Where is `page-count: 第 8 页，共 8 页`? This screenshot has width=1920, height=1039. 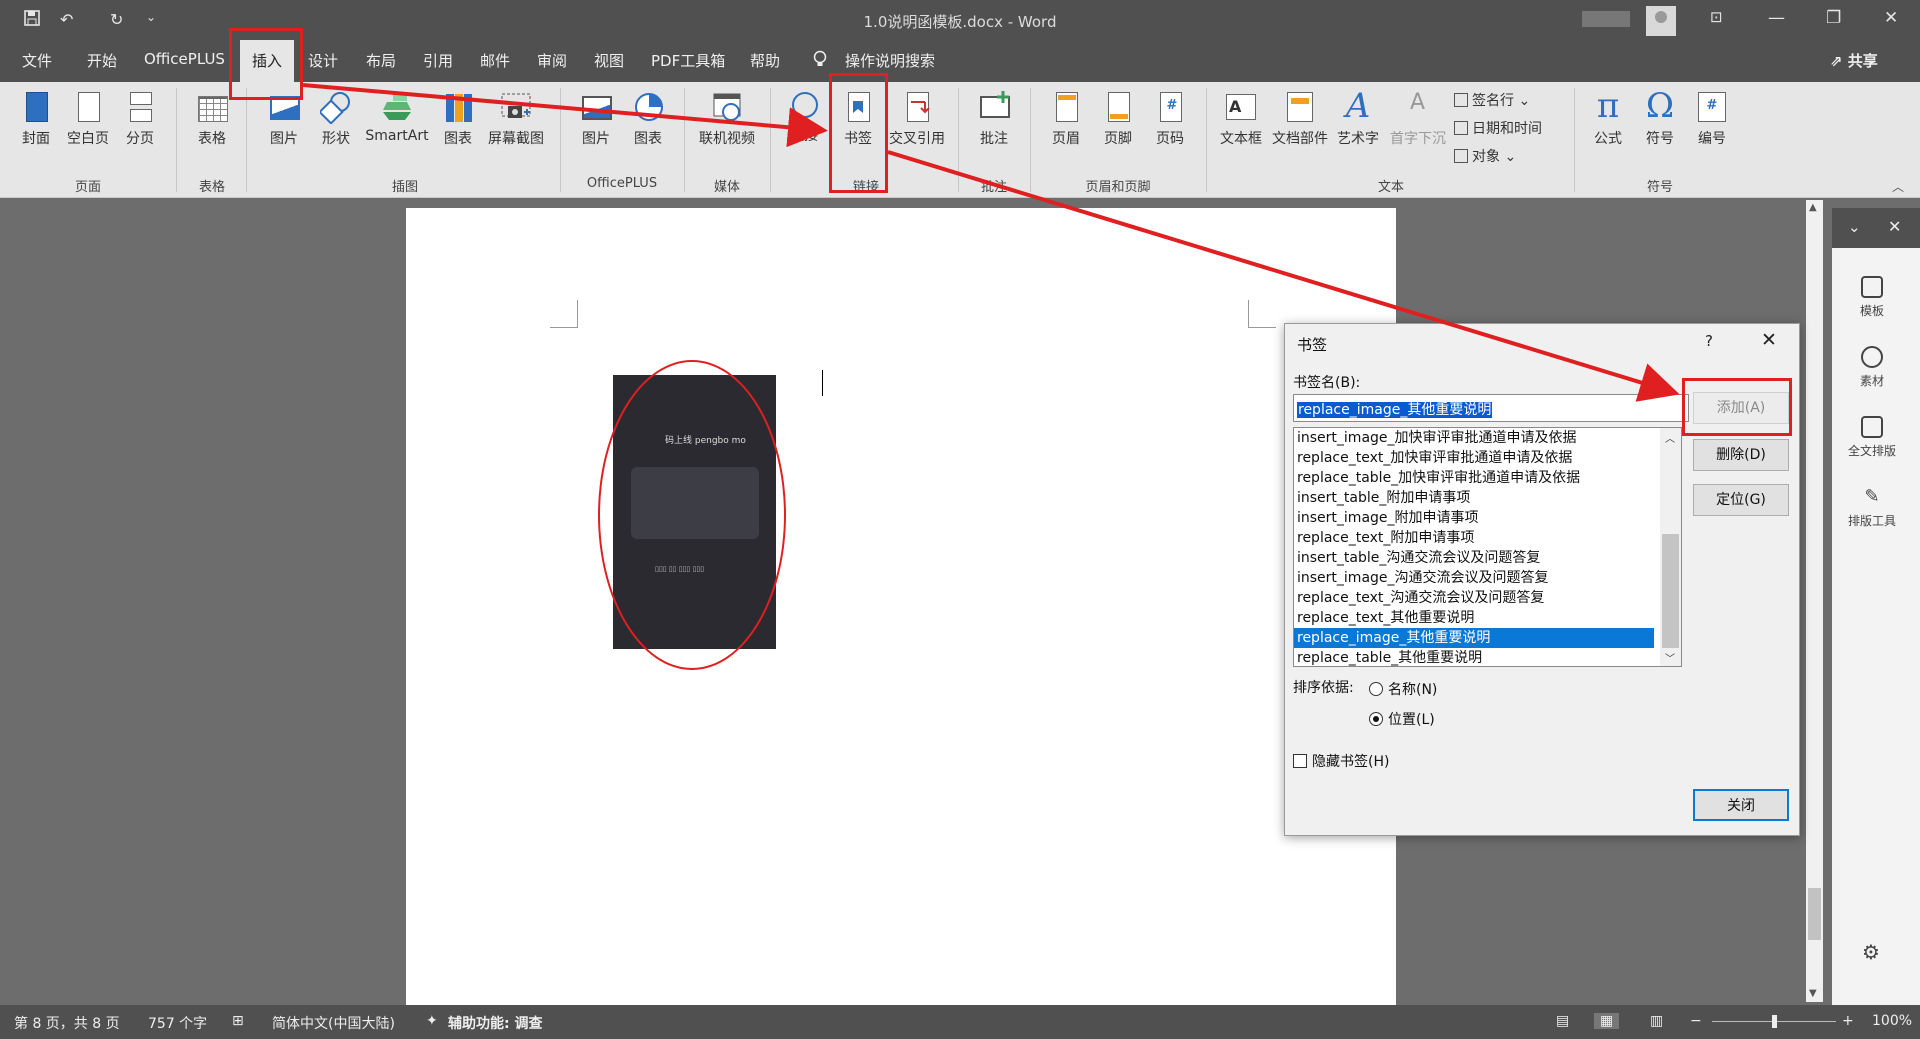 page-count: 第 8 页，共 8 页 is located at coordinates (67, 1023).